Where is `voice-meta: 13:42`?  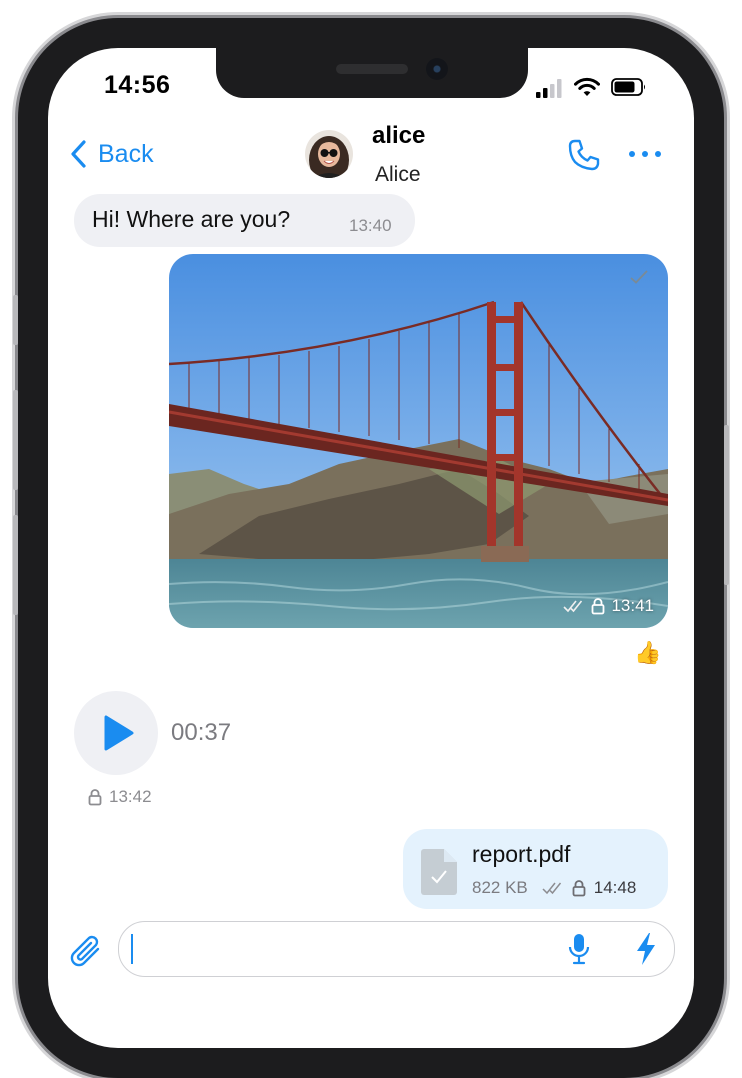
voice-meta: 13:42 is located at coordinates (120, 797).